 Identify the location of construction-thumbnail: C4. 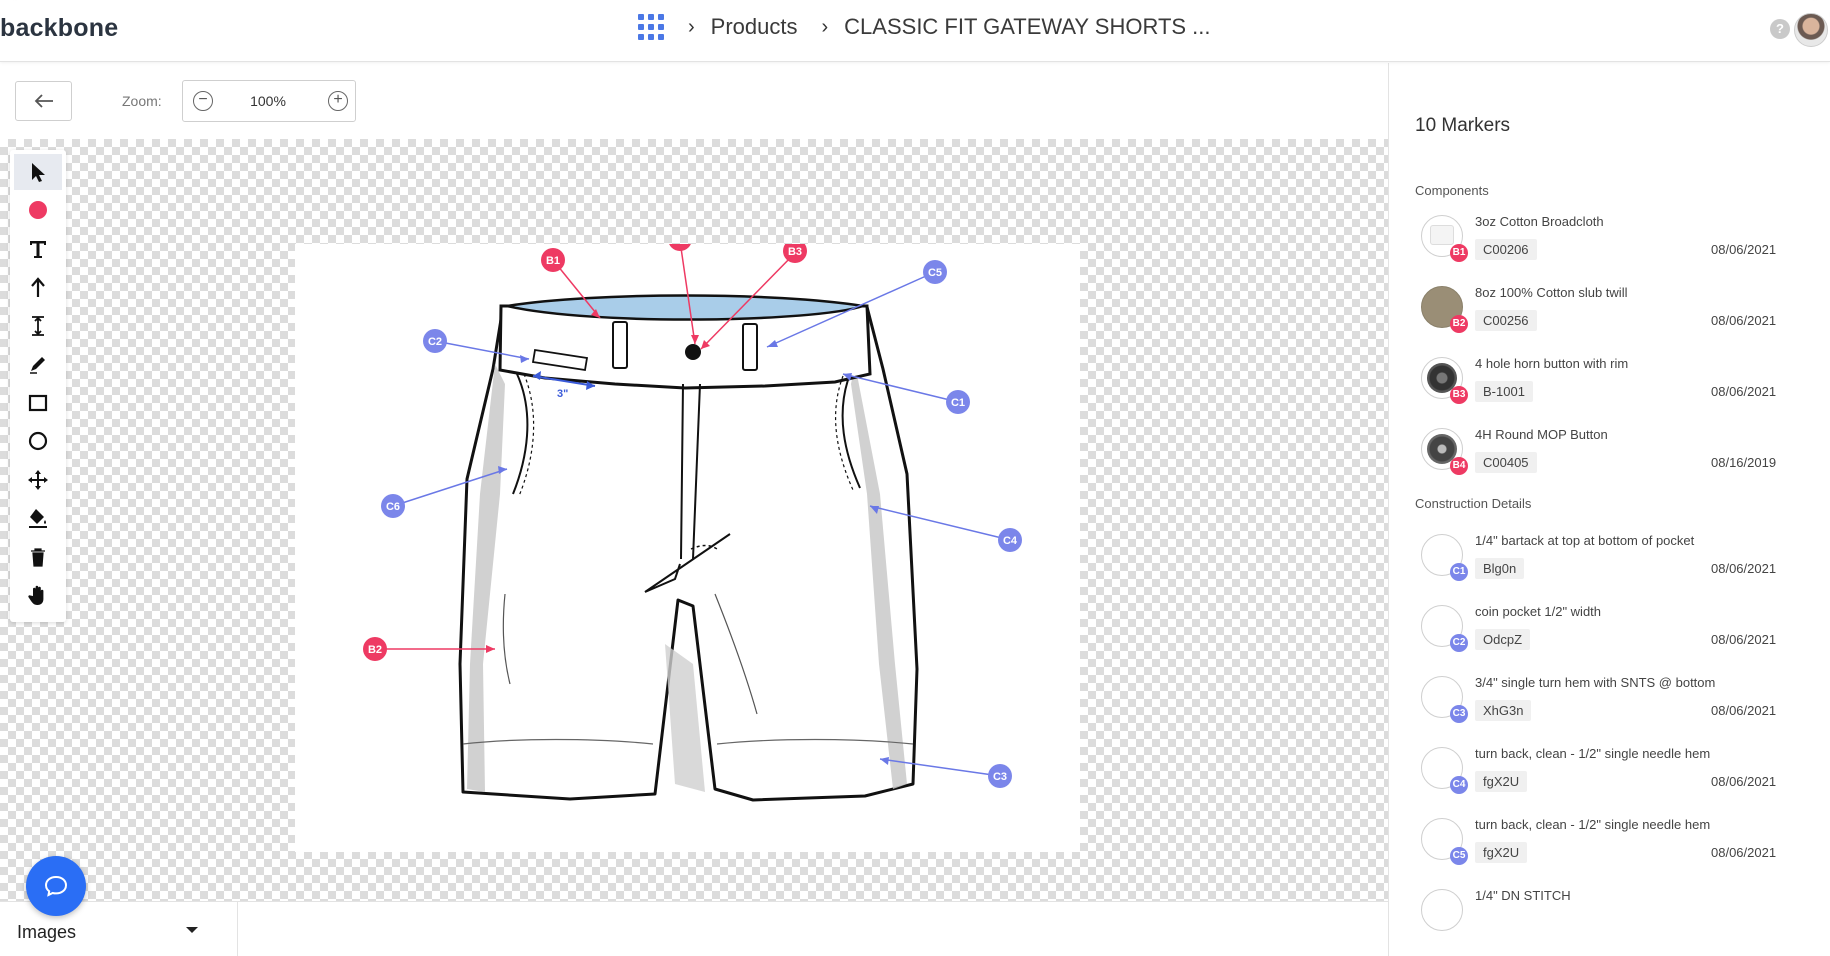
(1444, 770).